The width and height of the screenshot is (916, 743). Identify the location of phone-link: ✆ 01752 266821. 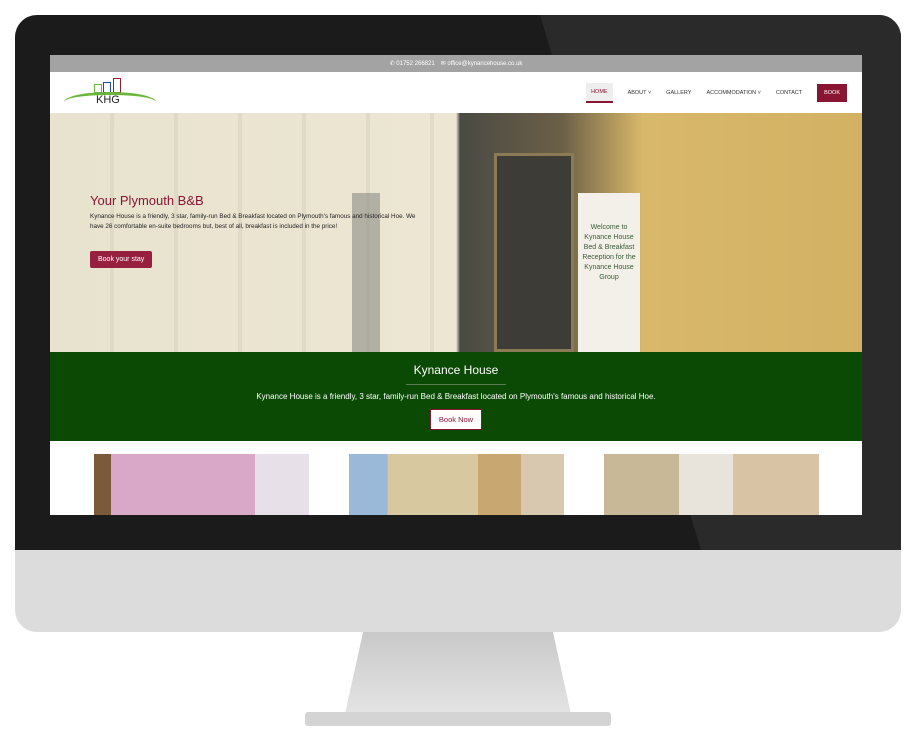
(412, 63).